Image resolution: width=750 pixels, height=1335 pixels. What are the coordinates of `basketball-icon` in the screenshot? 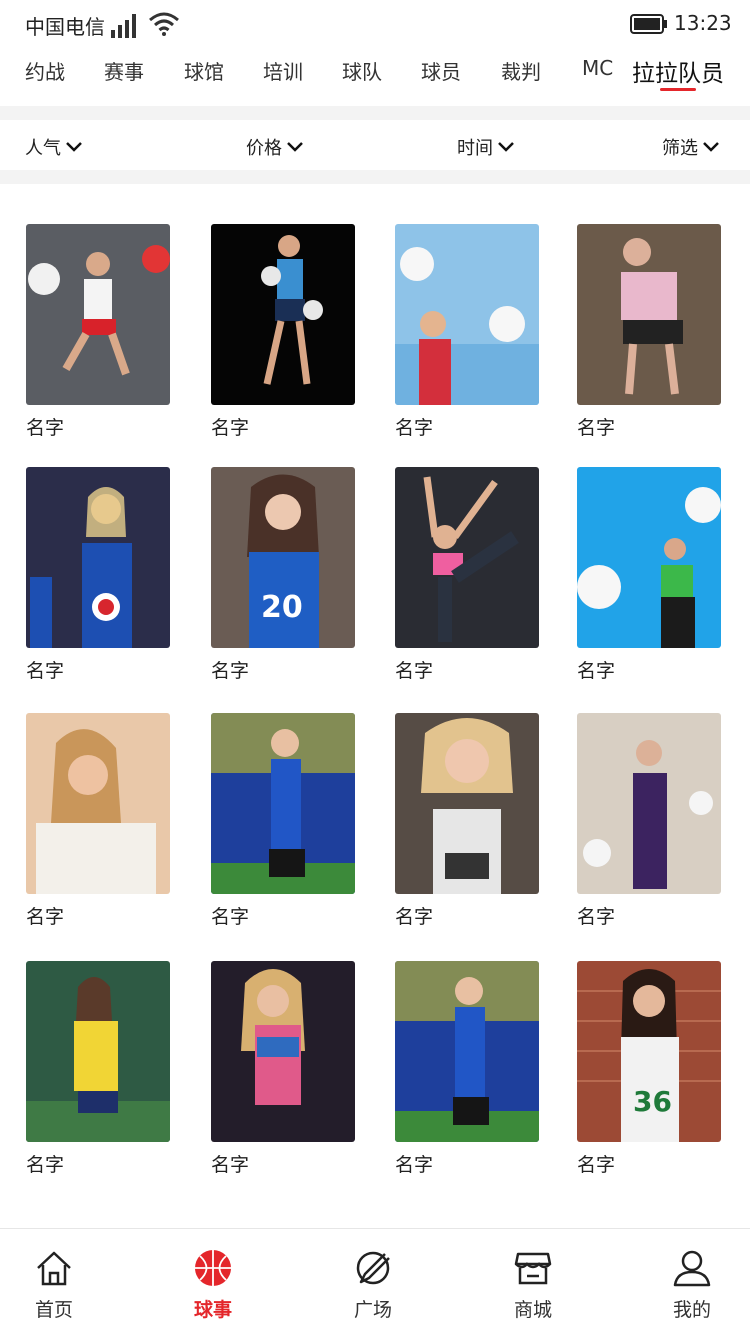 It's located at (213, 1268).